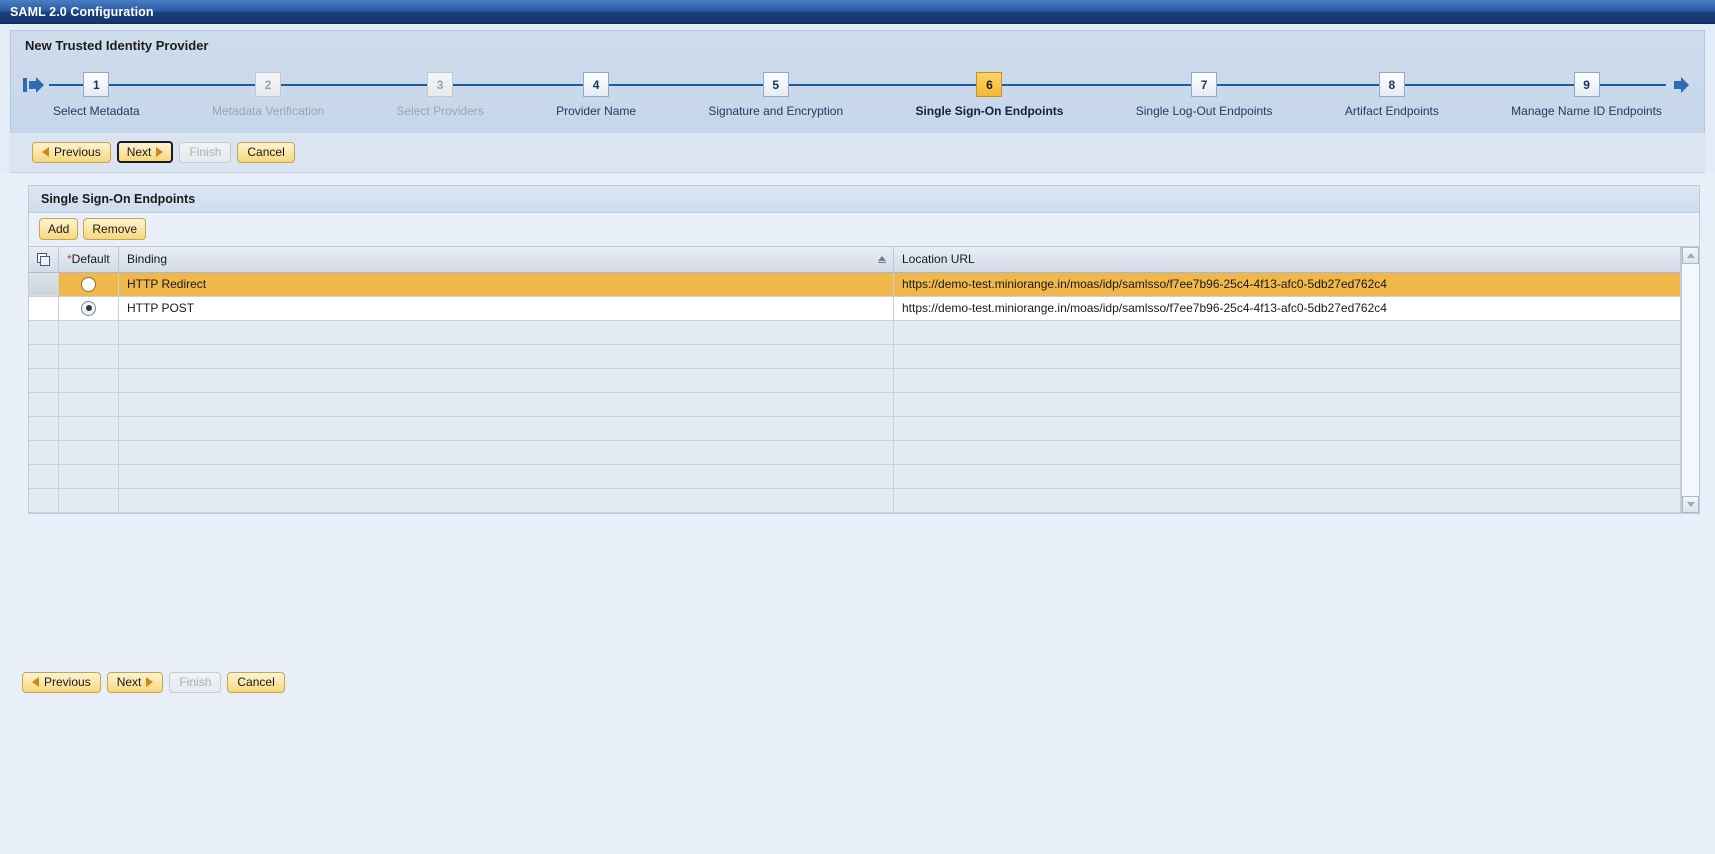  I want to click on table-toolbar: Add Remove, so click(864, 229).